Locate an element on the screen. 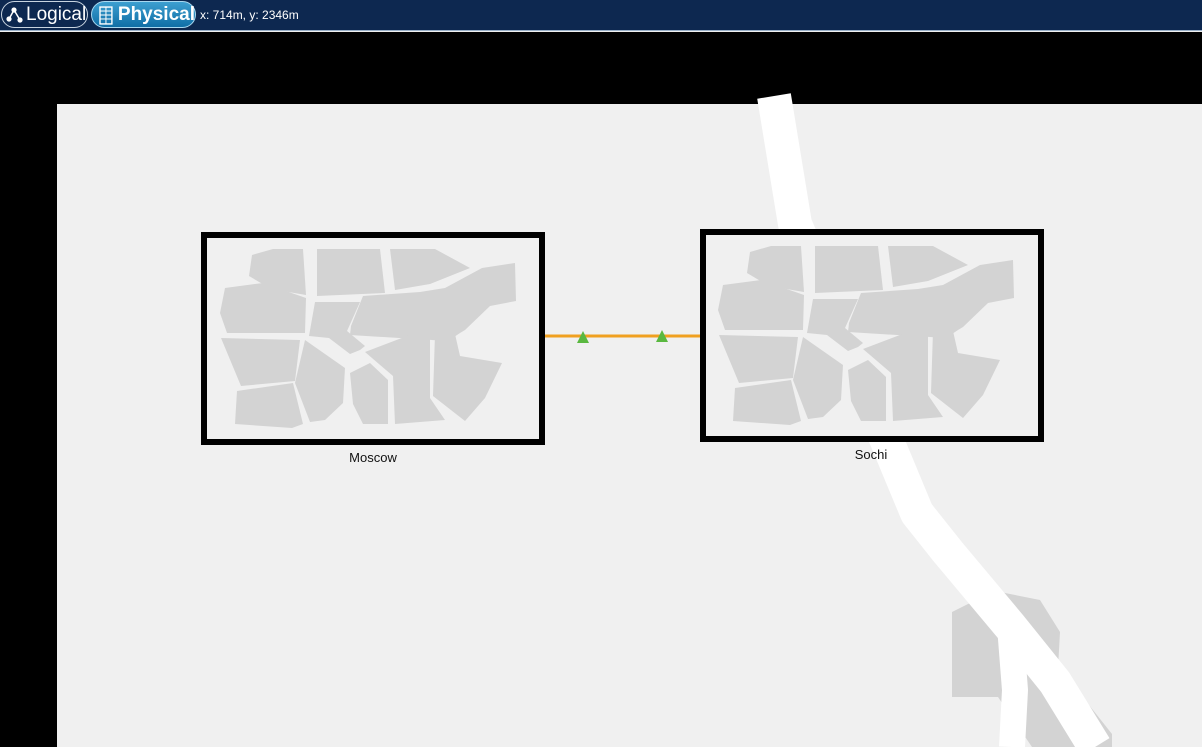 The width and height of the screenshot is (1202, 747). logical-view-label: Logical is located at coordinates (56, 14).